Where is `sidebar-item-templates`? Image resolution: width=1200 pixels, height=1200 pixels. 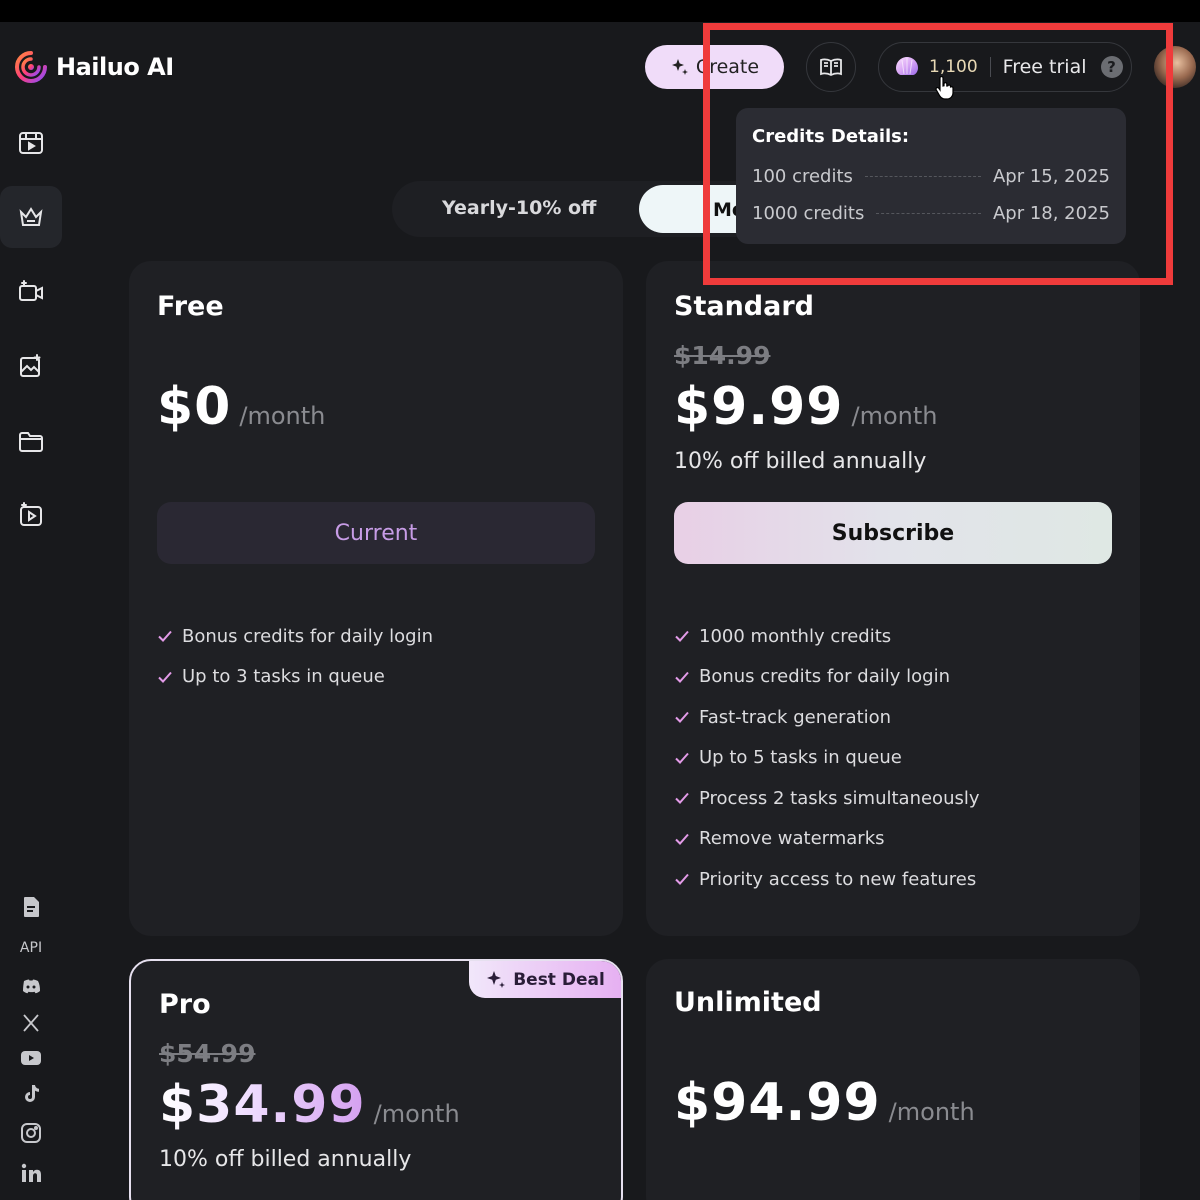 sidebar-item-templates is located at coordinates (31, 515).